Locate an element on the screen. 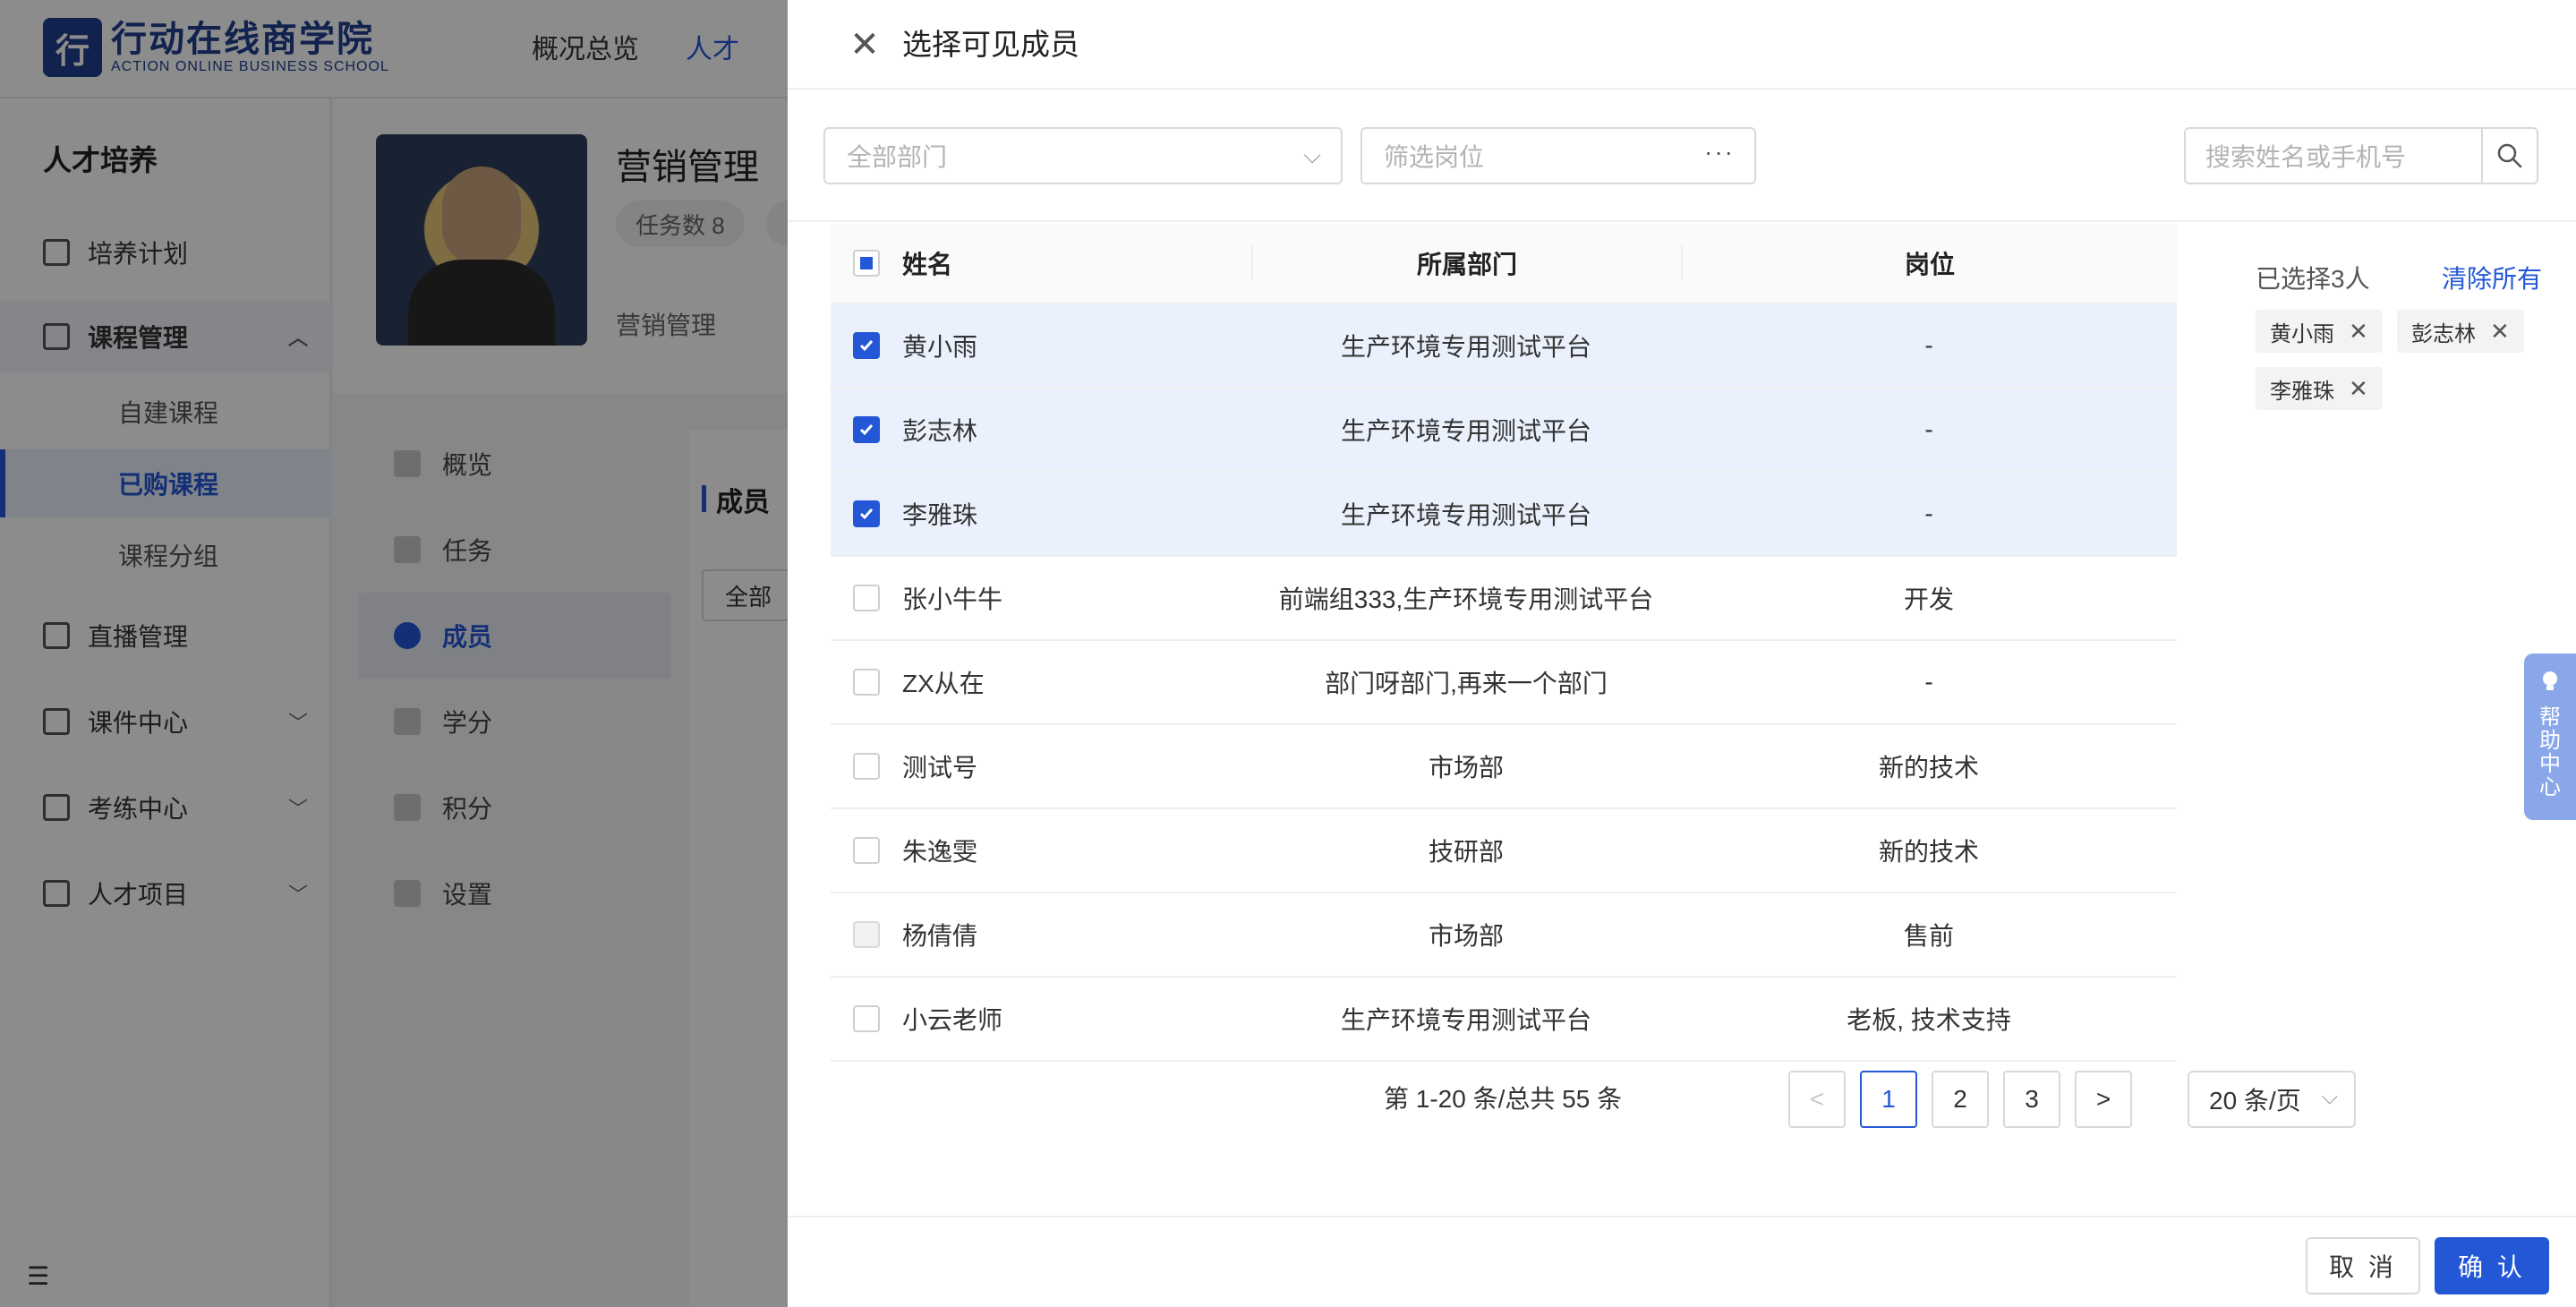 Image resolution: width=2576 pixels, height=1307 pixels. table-row: 彭志林 生产环境专用测试平台 - is located at coordinates (1504, 431).